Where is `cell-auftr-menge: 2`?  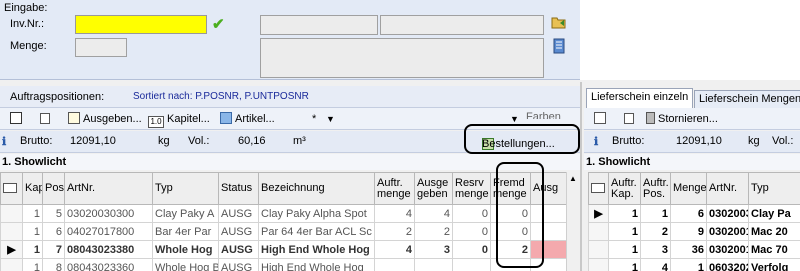 cell-auftr-menge: 2 is located at coordinates (394, 231).